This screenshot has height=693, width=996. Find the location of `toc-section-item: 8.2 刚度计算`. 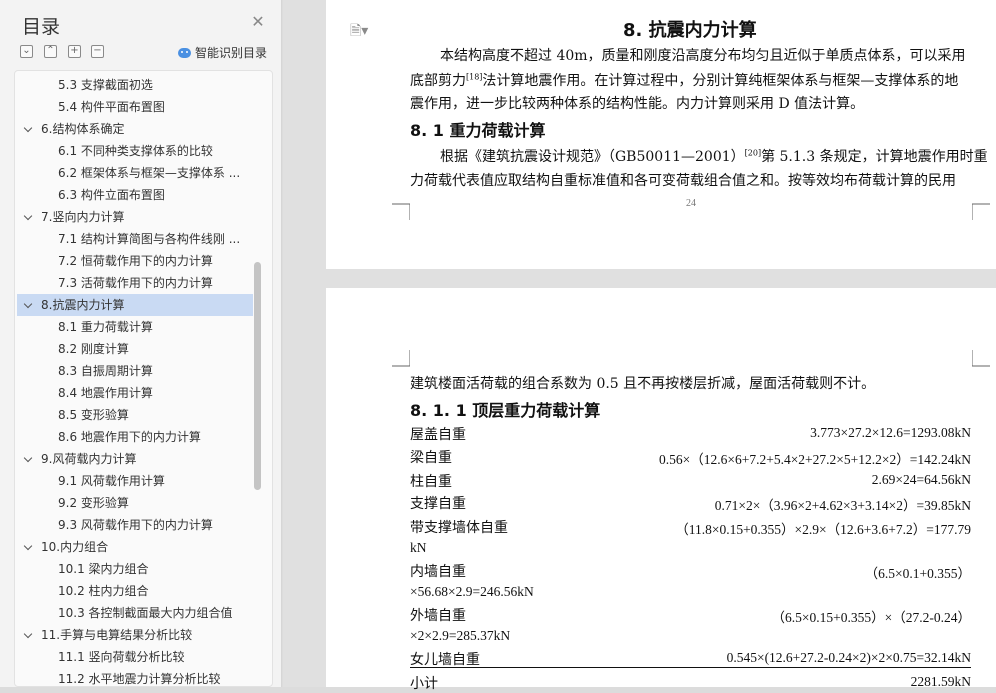

toc-section-item: 8.2 刚度计算 is located at coordinates (135, 349).